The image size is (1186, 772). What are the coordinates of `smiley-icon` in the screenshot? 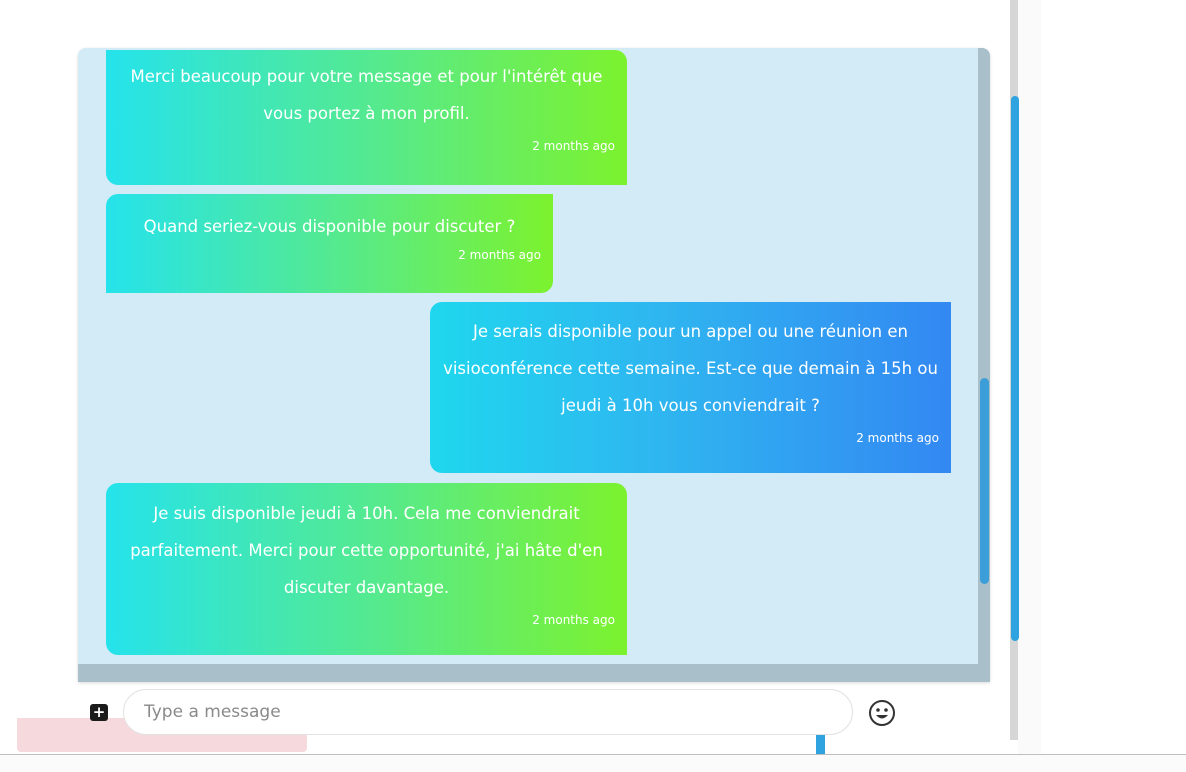 It's located at (882, 713).